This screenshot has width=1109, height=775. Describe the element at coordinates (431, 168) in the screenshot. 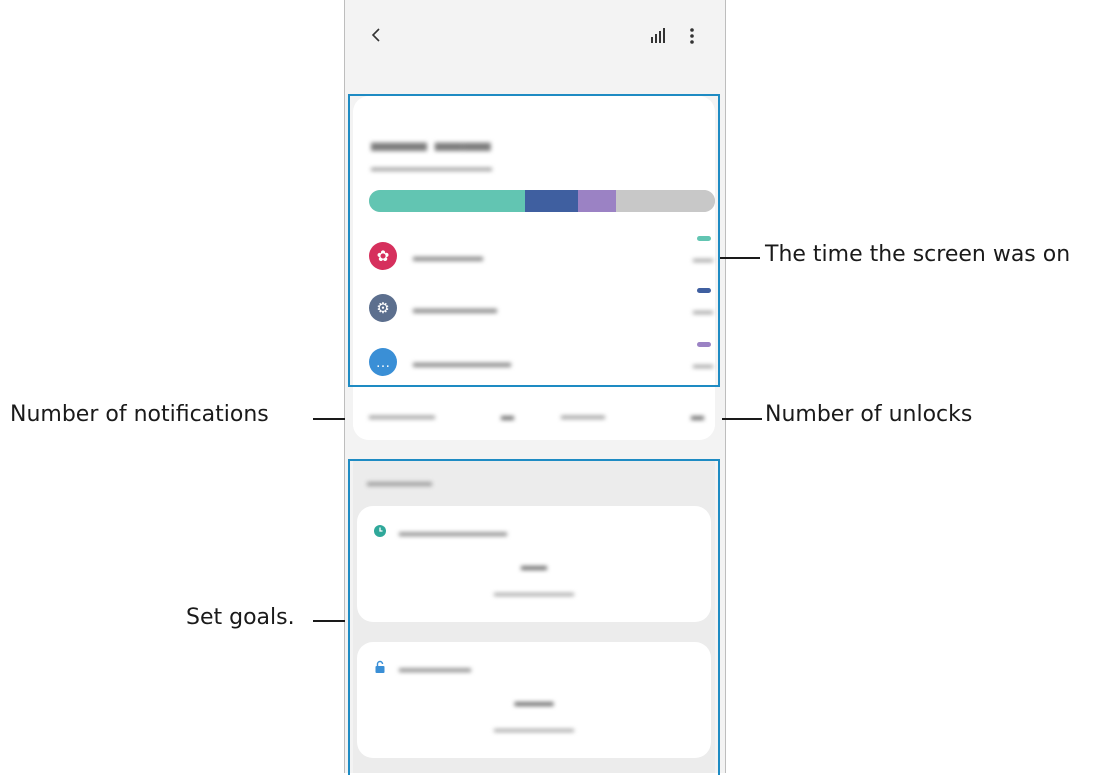

I see `screen-time-subtitle: ▬▬▬▬▬▬▬▬▬▬▬` at that location.